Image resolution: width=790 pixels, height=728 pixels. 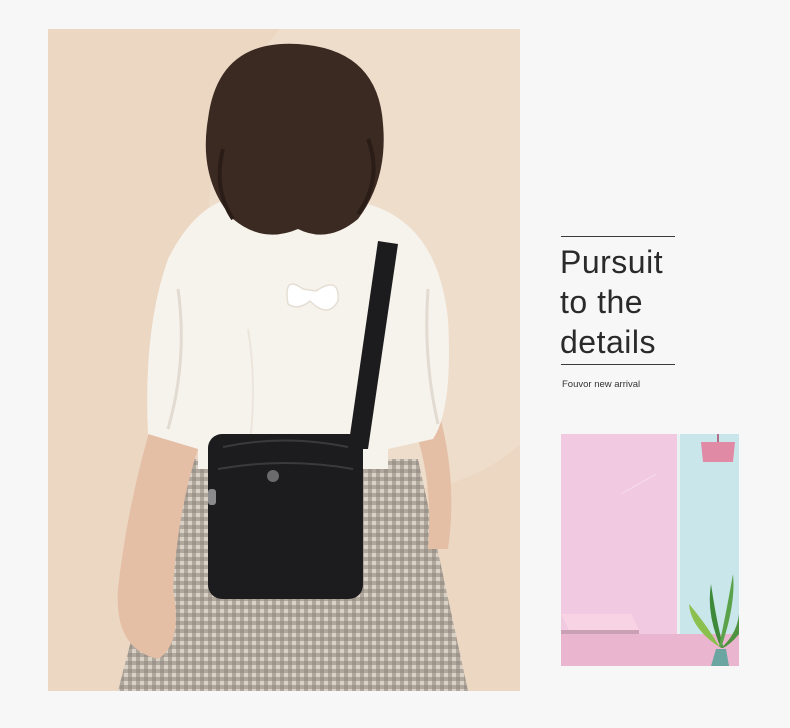 I want to click on interior-photo, so click(x=650, y=550).